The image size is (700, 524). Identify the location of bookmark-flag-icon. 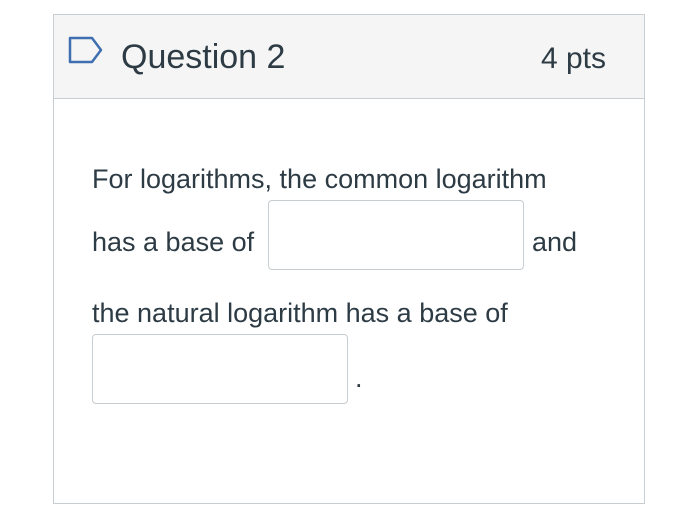
(86, 50).